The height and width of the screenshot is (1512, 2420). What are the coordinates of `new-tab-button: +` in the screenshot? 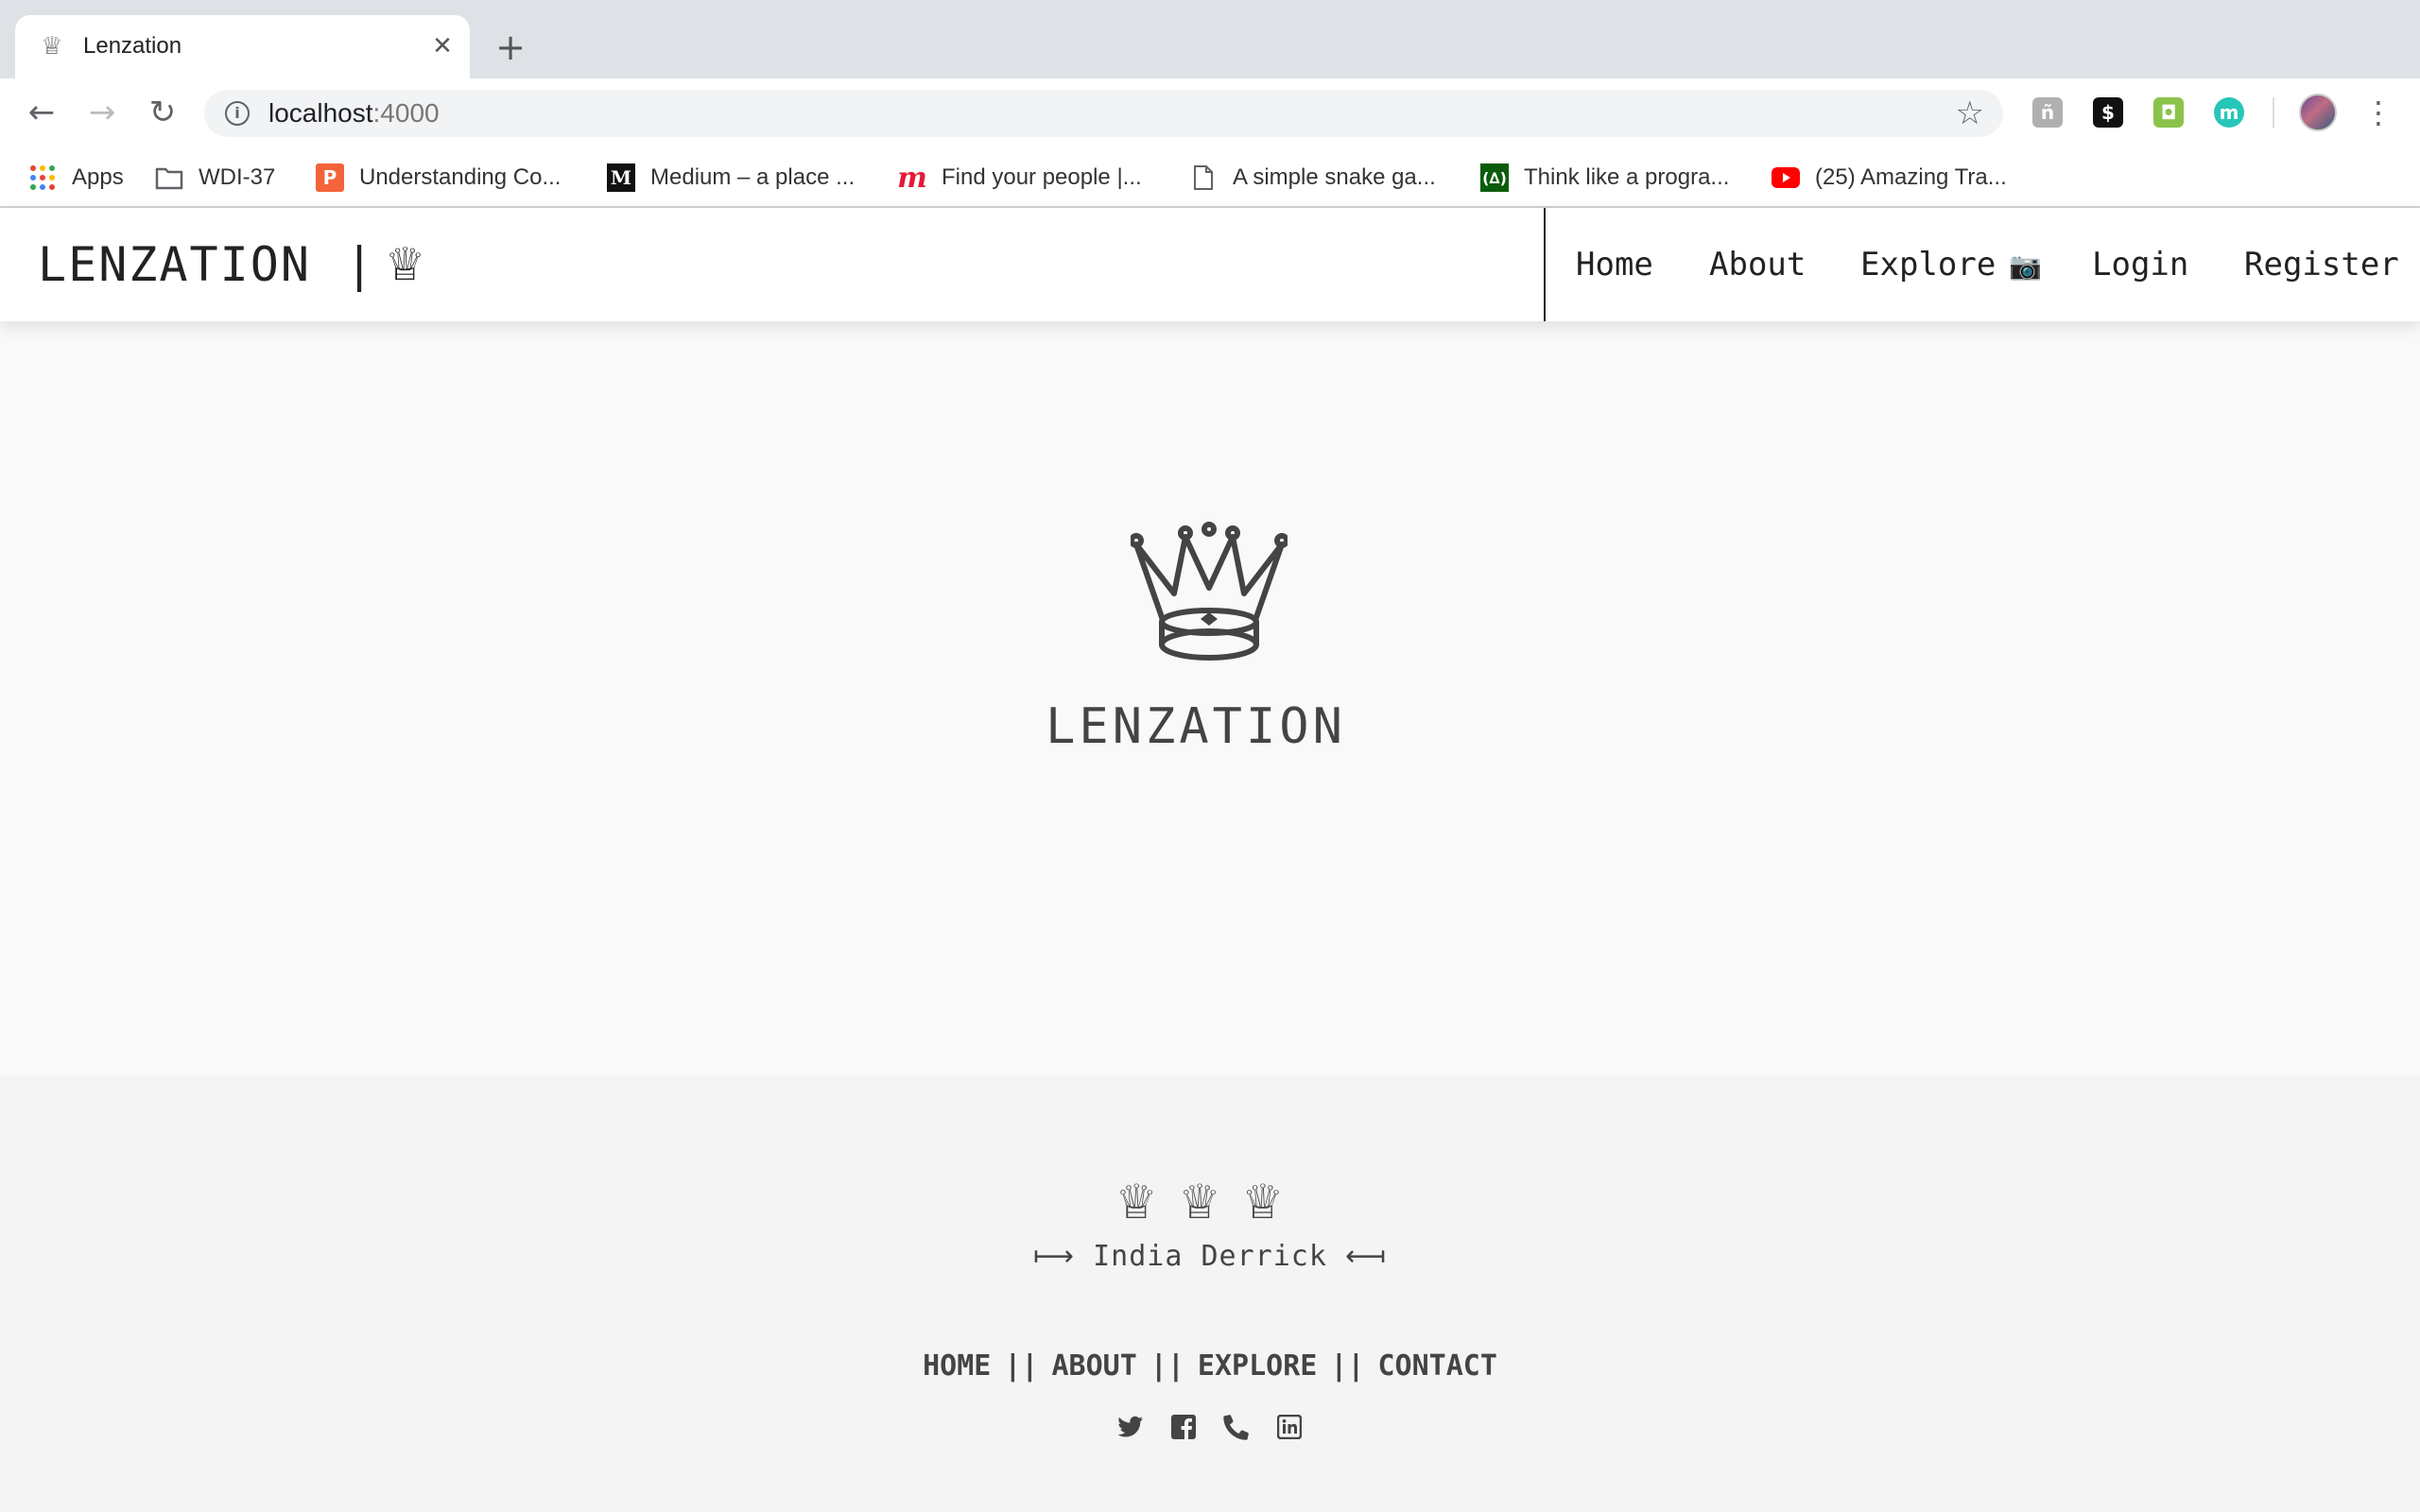 It's located at (511, 47).